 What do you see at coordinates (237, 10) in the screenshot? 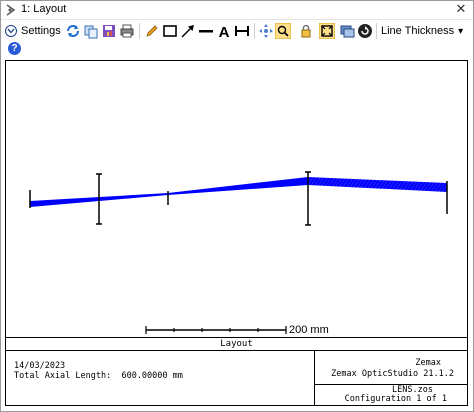
I see `title-bar: 1: Layout ✕` at bounding box center [237, 10].